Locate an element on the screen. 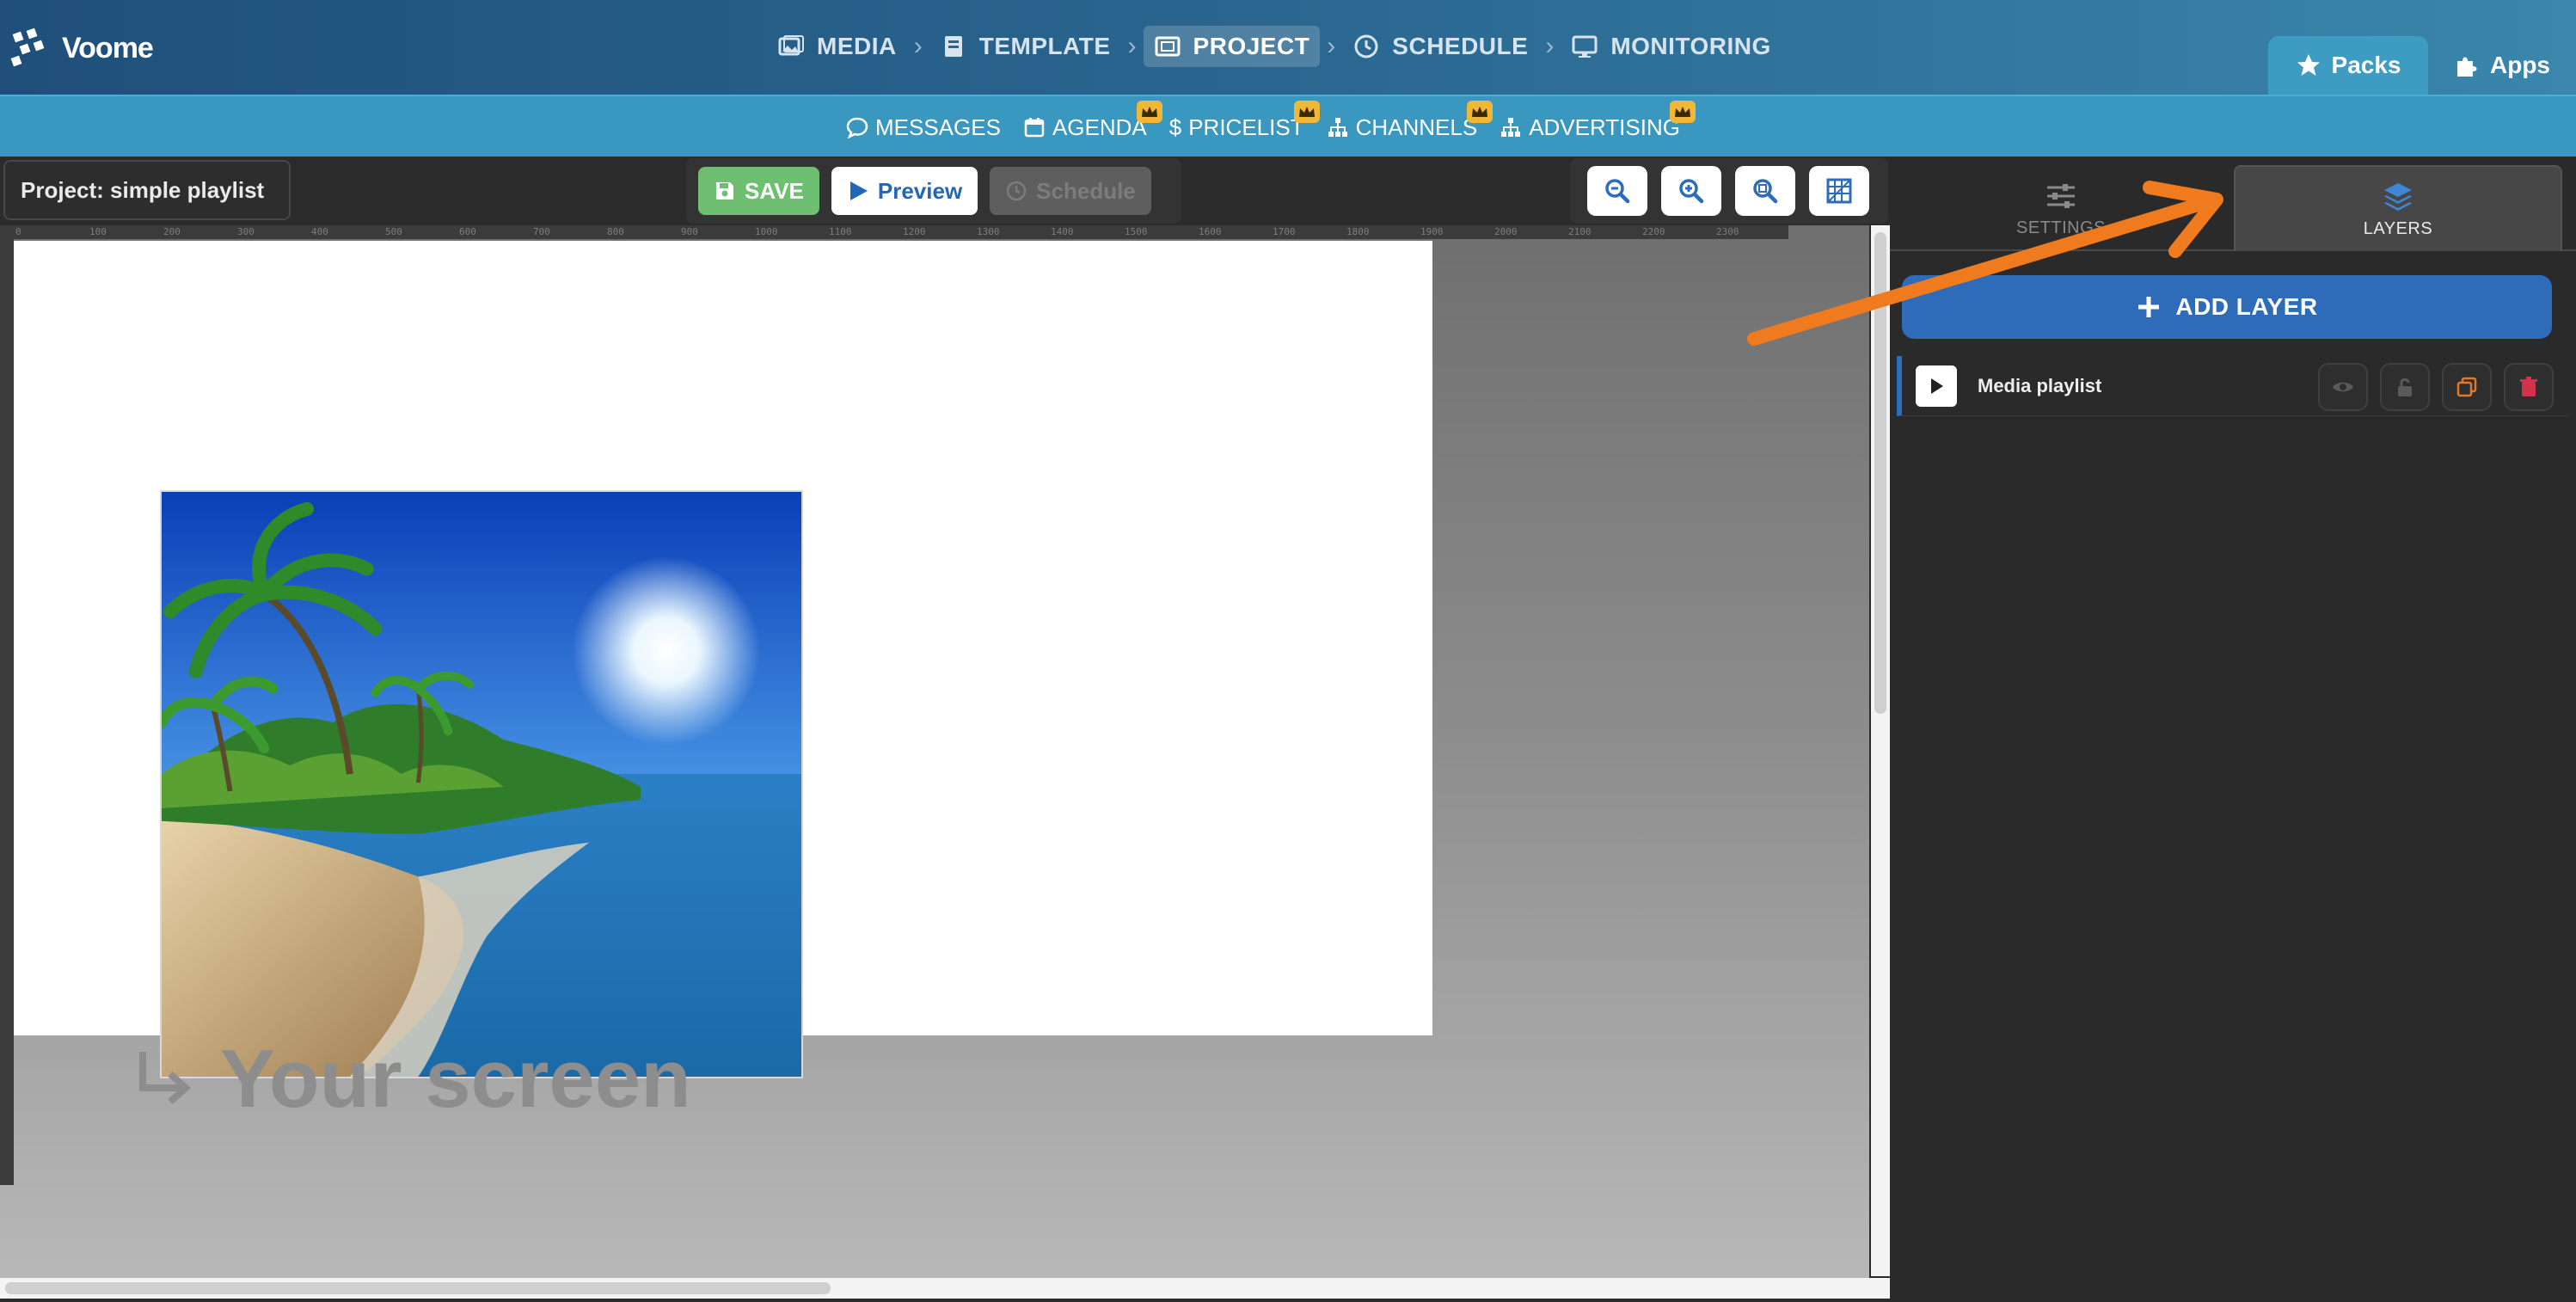  ruler-tick: 1700 is located at coordinates (1284, 231).